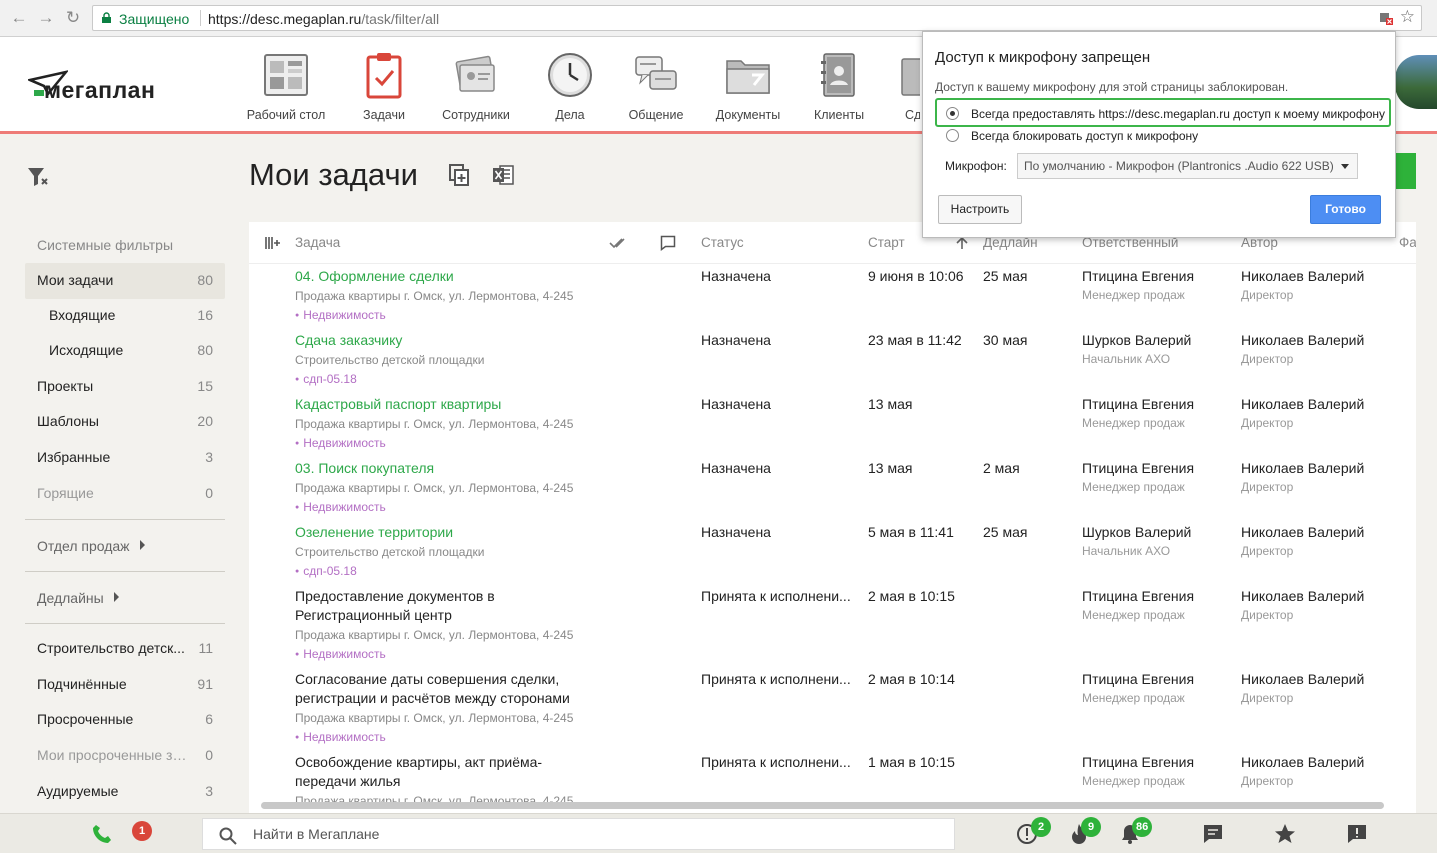 The height and width of the screenshot is (853, 1437). Describe the element at coordinates (1084, 136) in the screenshot. I see `option-block-label: Всегда блокировать доступ к микрофону` at that location.